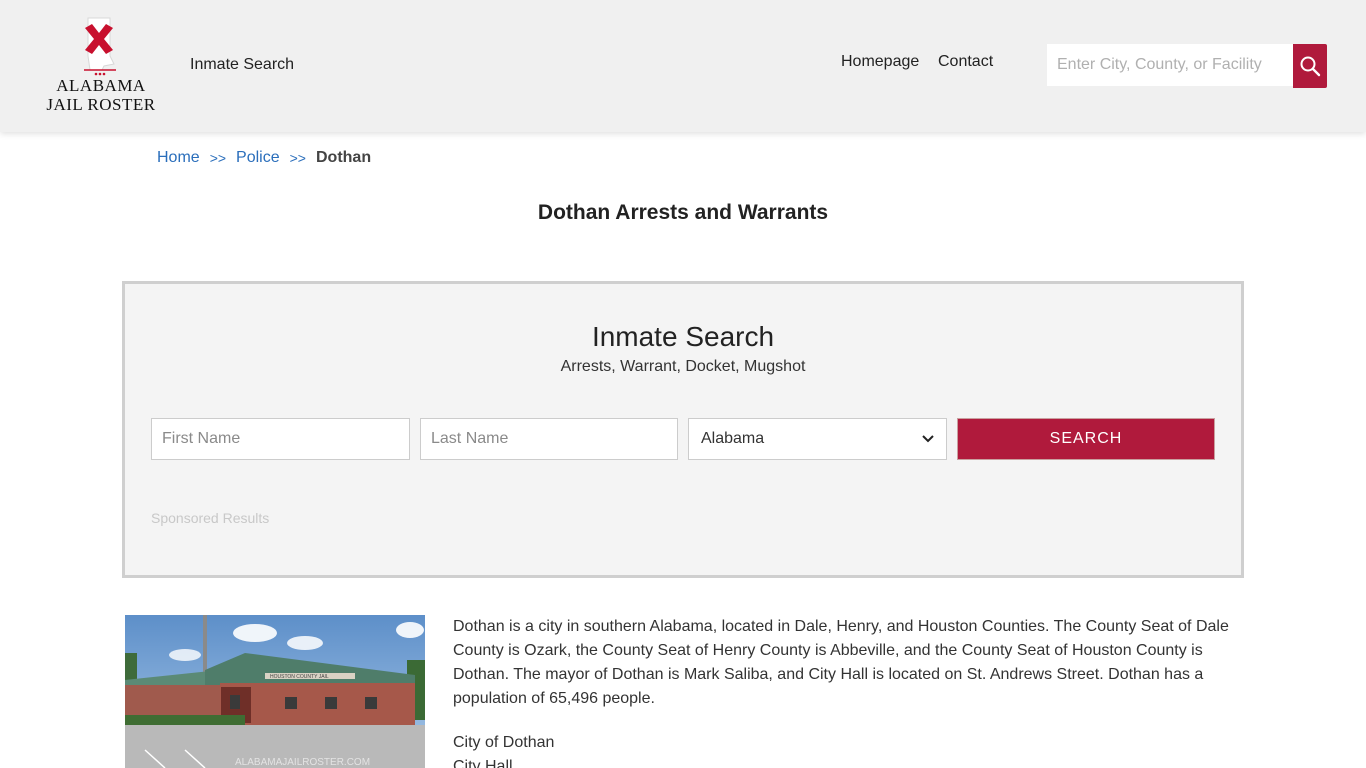  What do you see at coordinates (817, 439) in the screenshot?
I see `state-select: Alabama` at bounding box center [817, 439].